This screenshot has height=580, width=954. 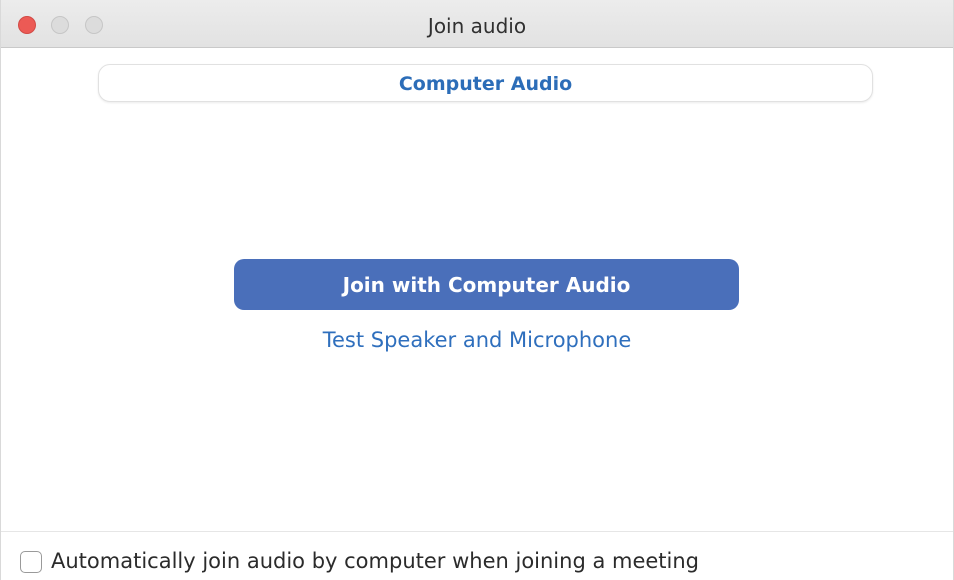 What do you see at coordinates (477, 531) in the screenshot?
I see `footer-divider` at bounding box center [477, 531].